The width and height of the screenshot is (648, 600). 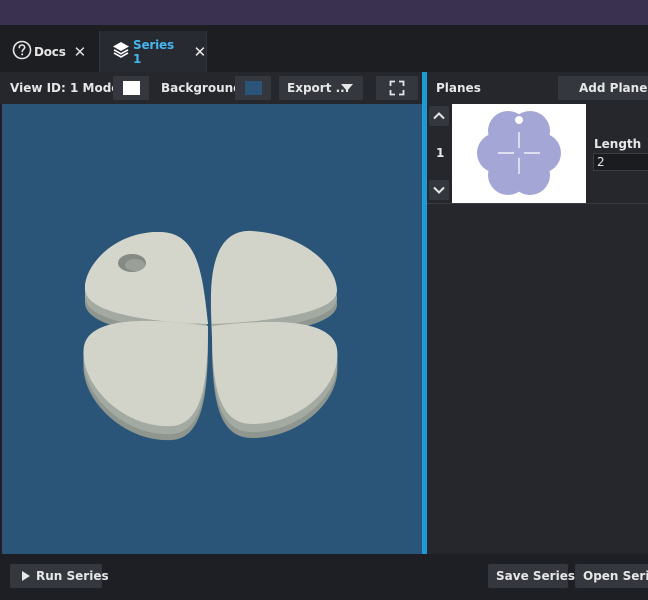 What do you see at coordinates (537, 88) in the screenshot?
I see `planes-header: Planes Add Plane` at bounding box center [537, 88].